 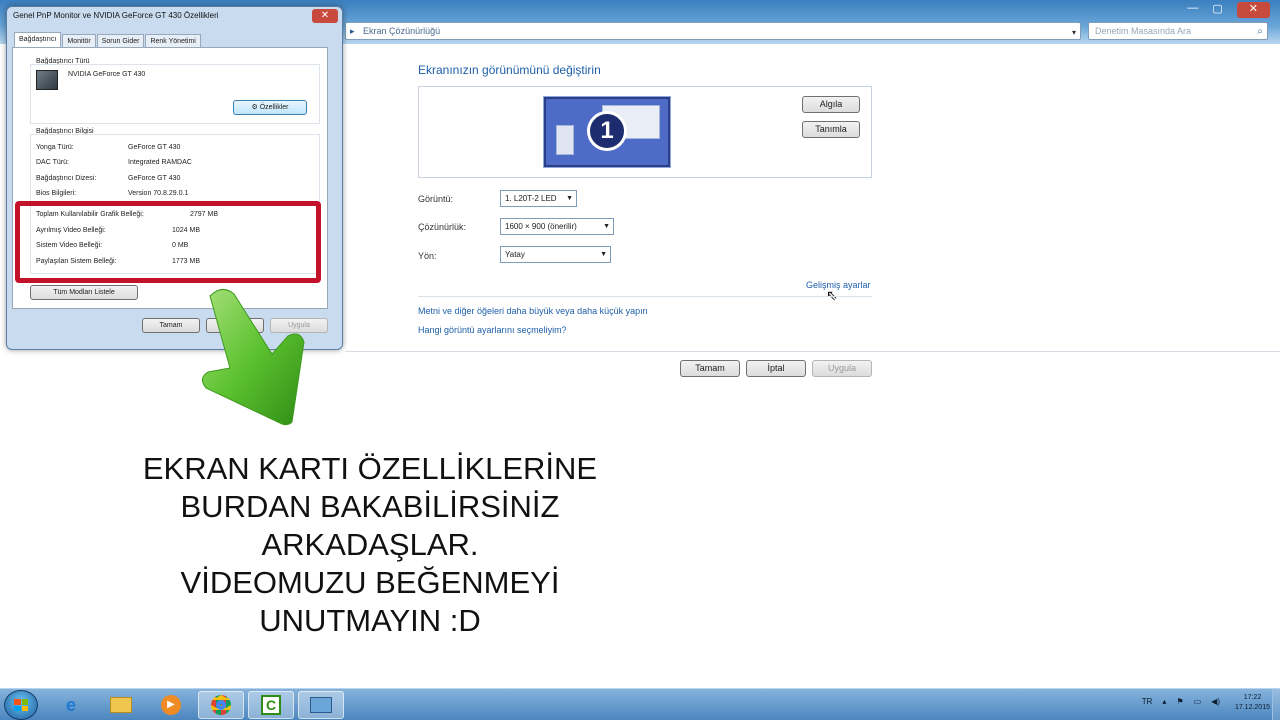 I want to click on dialog-close-button: ✕, so click(x=325, y=16).